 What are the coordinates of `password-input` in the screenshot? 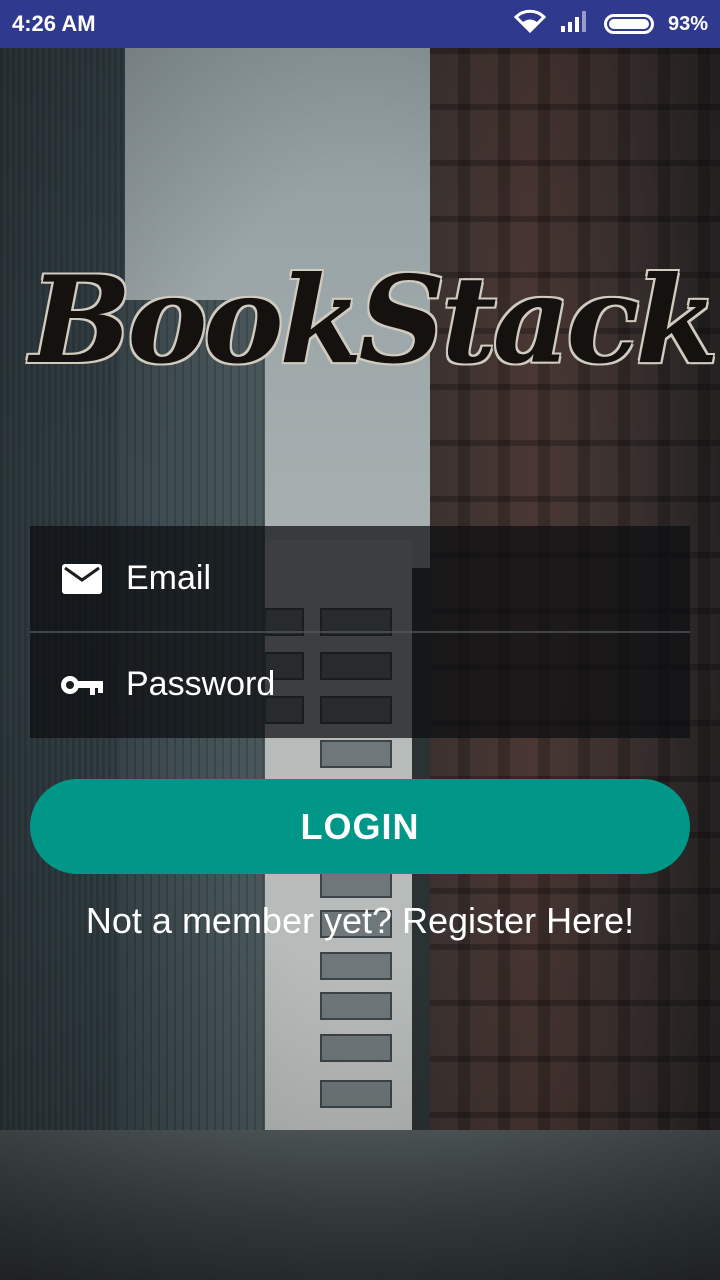 It's located at (386, 684).